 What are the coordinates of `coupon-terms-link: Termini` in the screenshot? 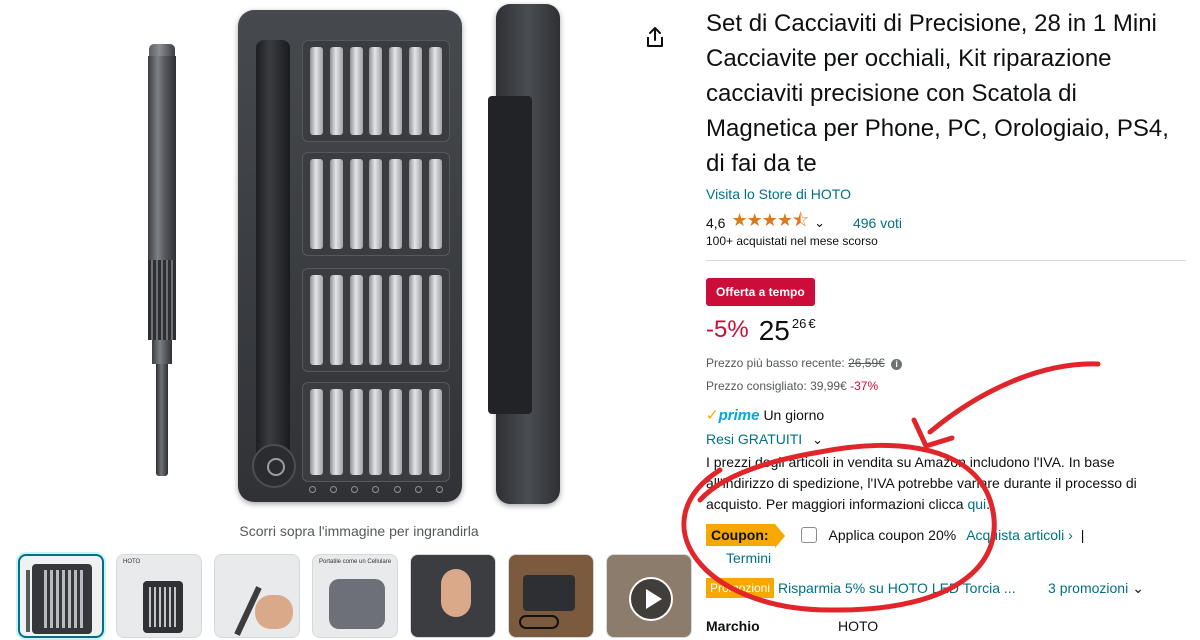 It's located at (748, 558).